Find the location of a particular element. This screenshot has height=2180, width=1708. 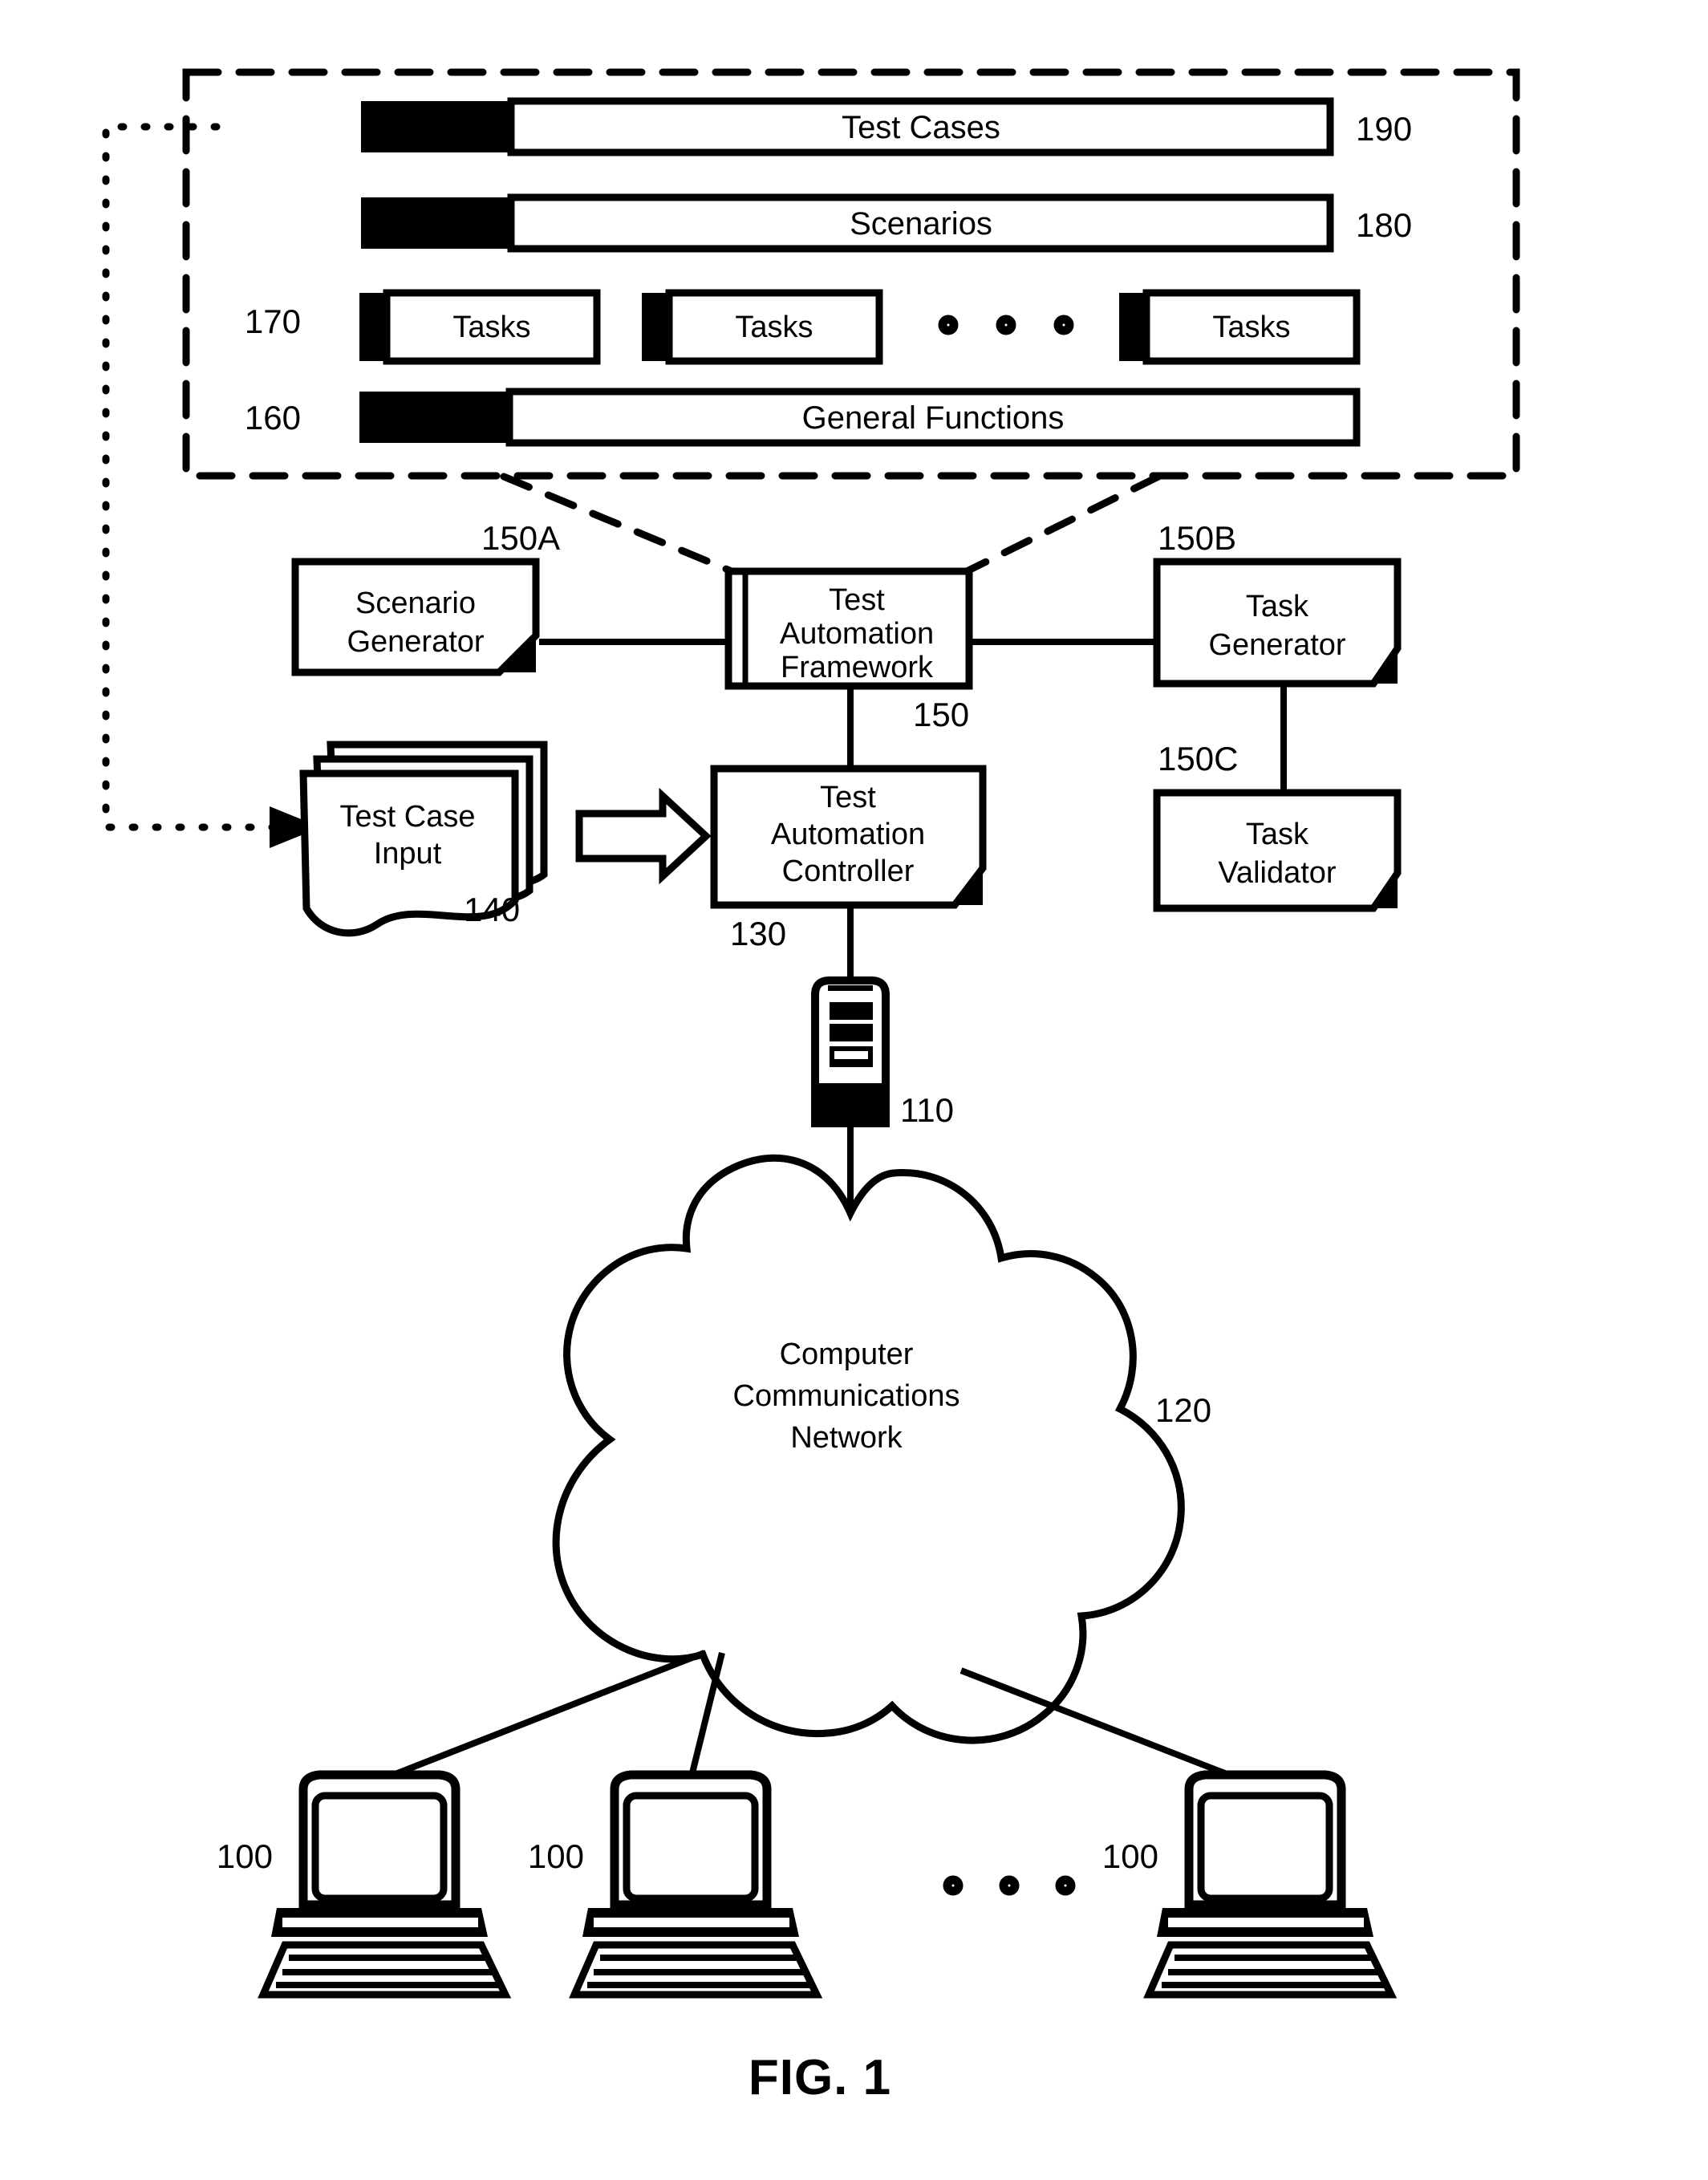

ref-150B: 150B is located at coordinates (1197, 538).